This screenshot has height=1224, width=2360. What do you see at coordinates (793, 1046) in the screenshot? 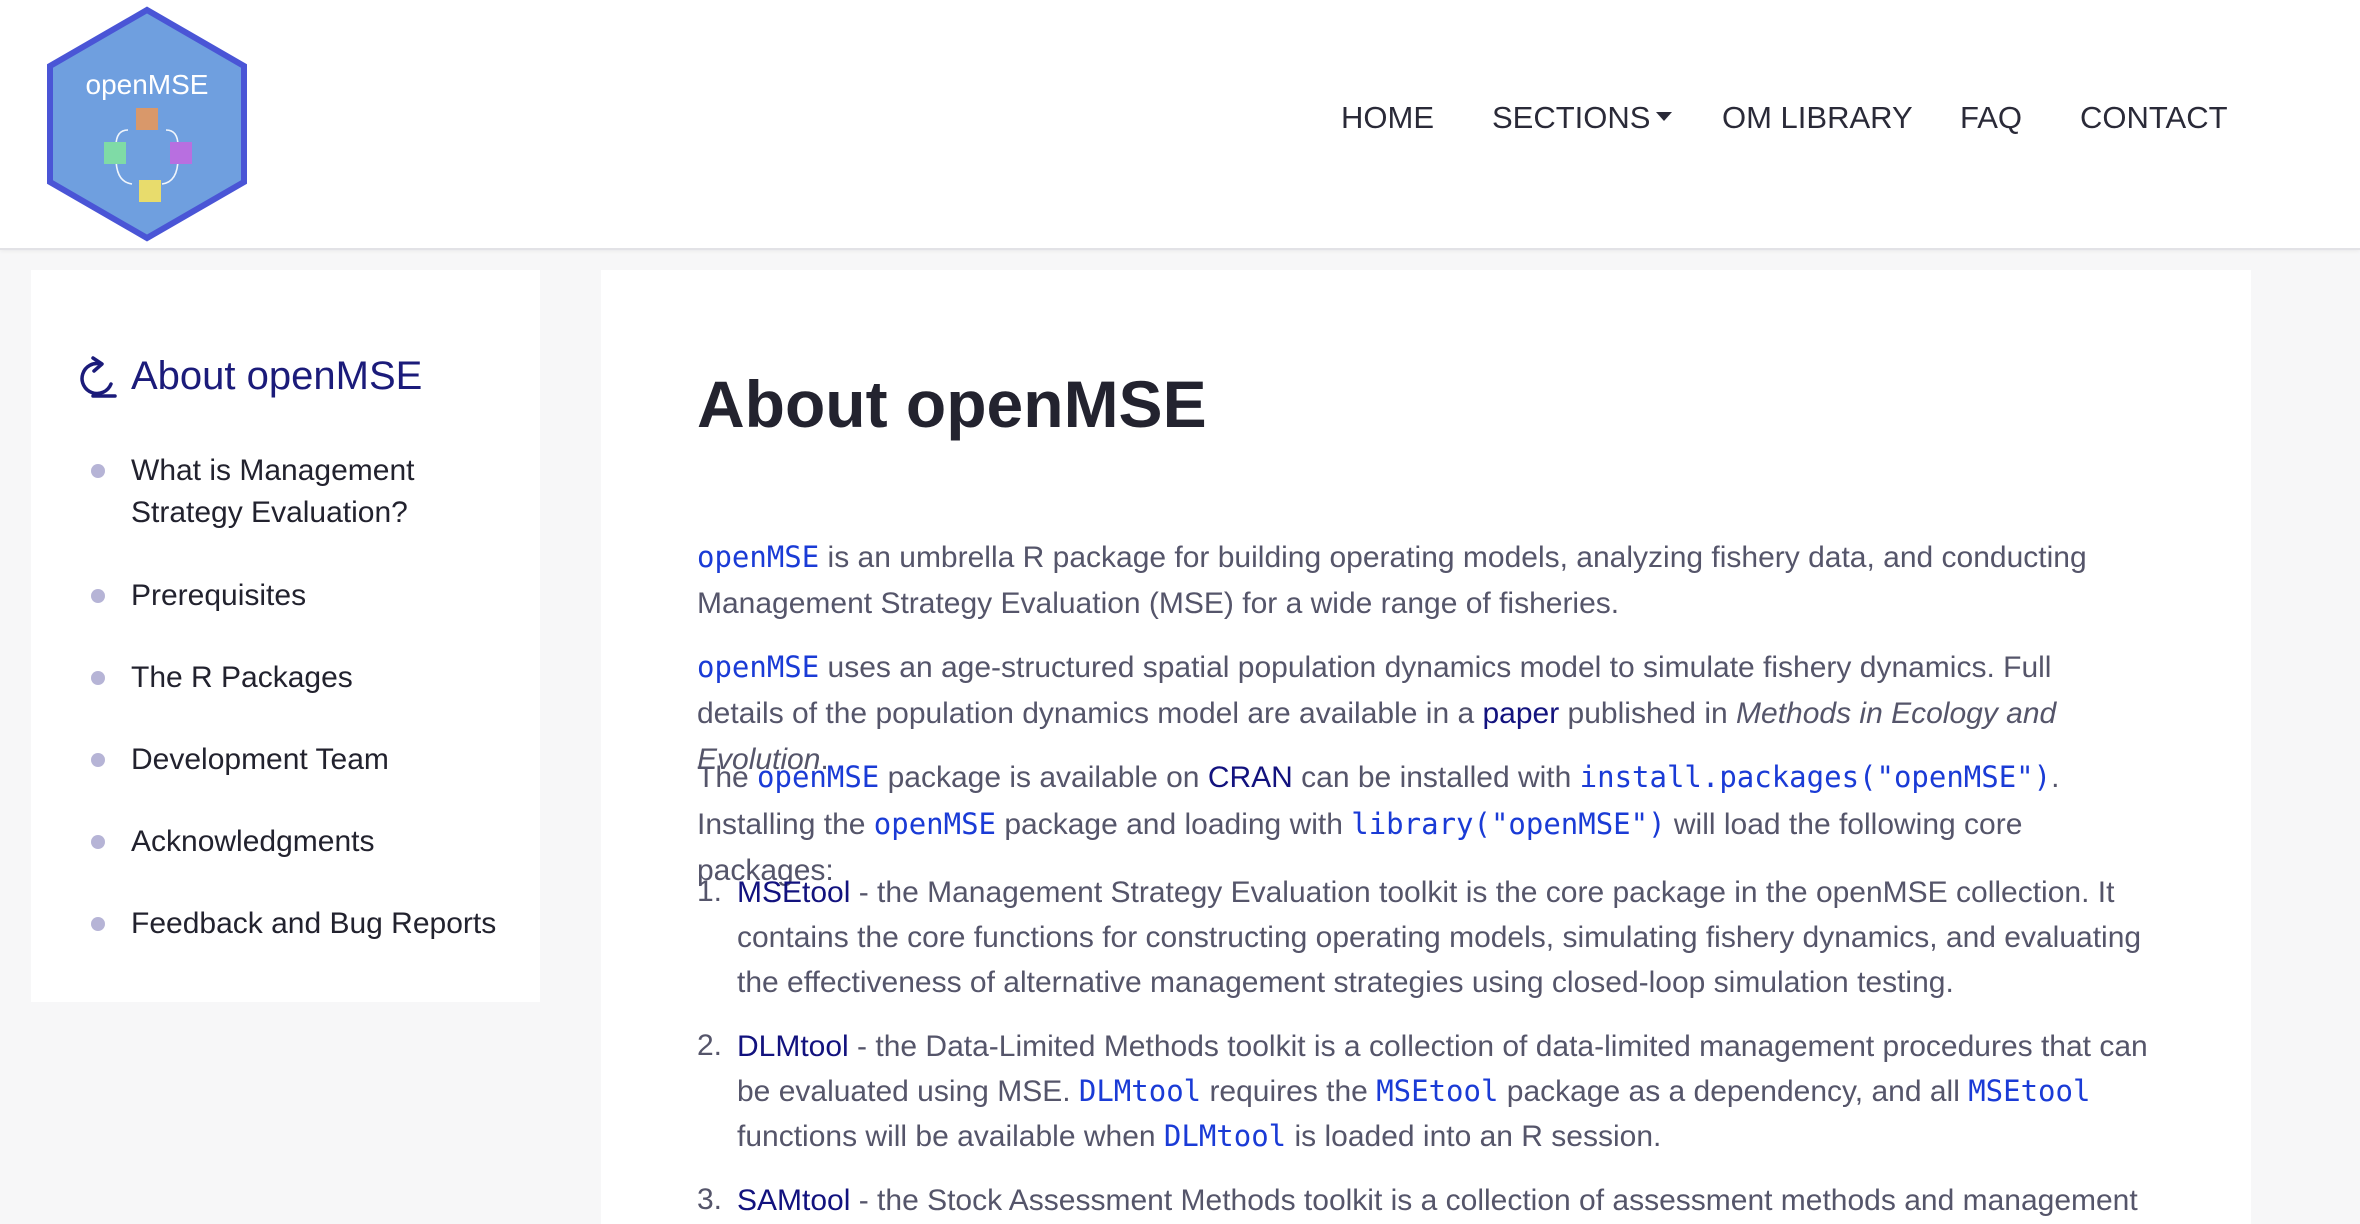
I see `dlmtool-link: DLMtool` at bounding box center [793, 1046].